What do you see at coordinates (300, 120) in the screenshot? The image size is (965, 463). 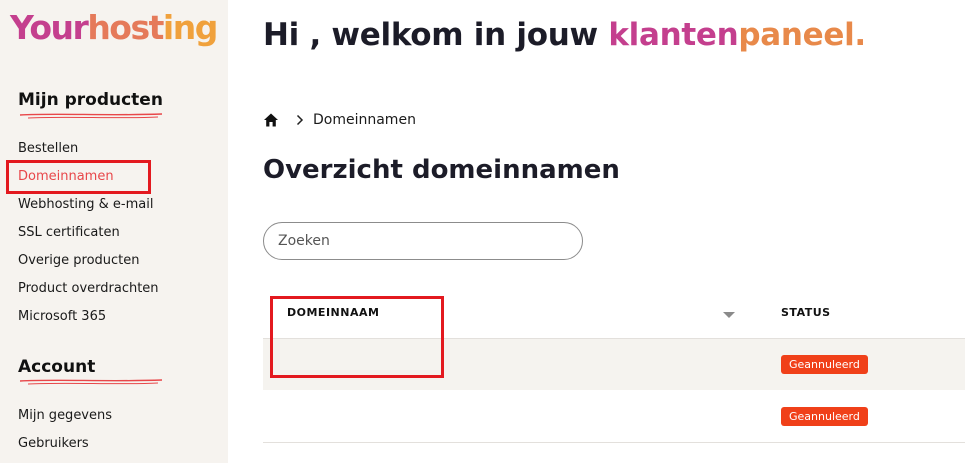 I see `chevron-right-icon` at bounding box center [300, 120].